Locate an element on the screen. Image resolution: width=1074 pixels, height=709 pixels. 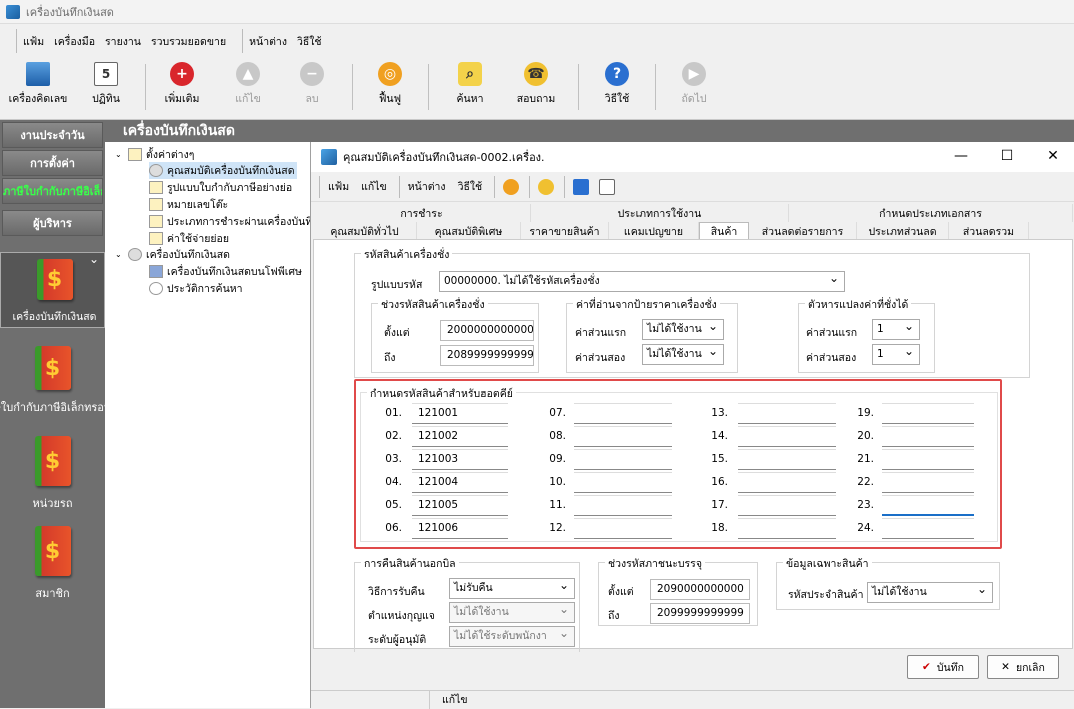
calendar-button: 5 ปฏิทิน is located at coordinates (106, 84).